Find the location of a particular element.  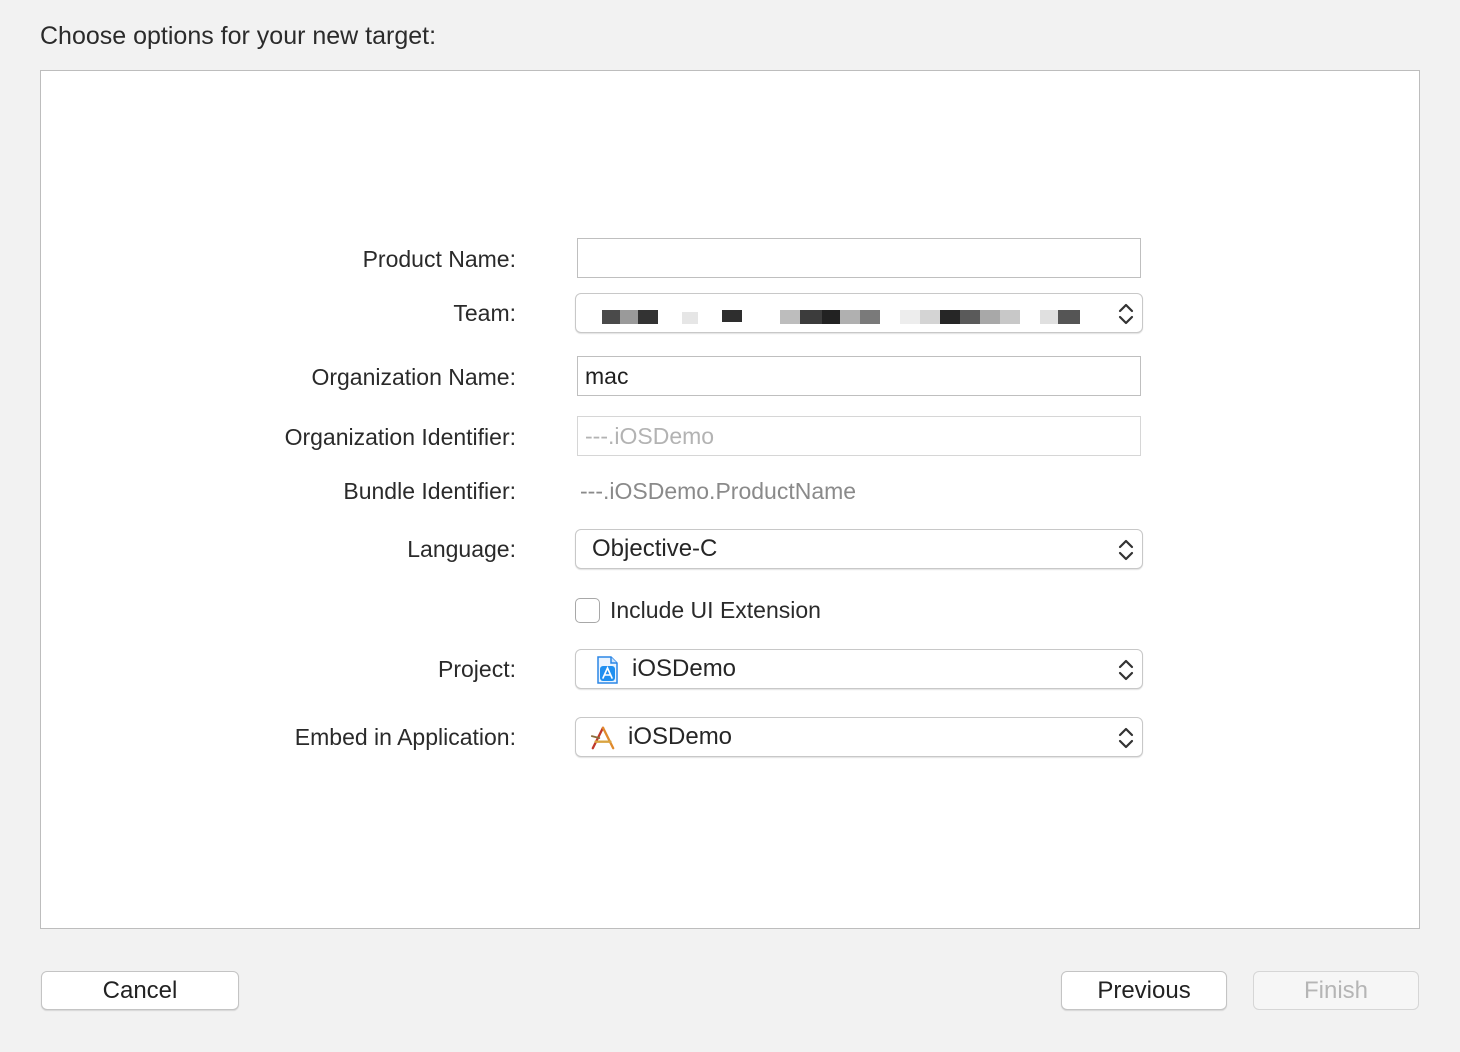

organization-name-field: mac is located at coordinates (859, 376).